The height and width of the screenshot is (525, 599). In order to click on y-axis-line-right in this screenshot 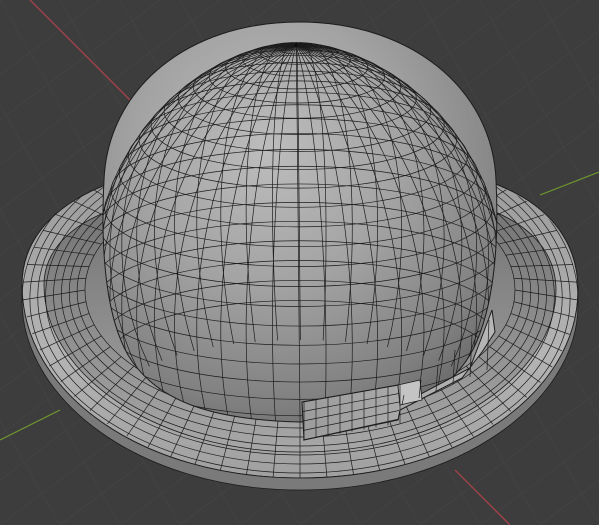, I will do `click(569, 183)`.